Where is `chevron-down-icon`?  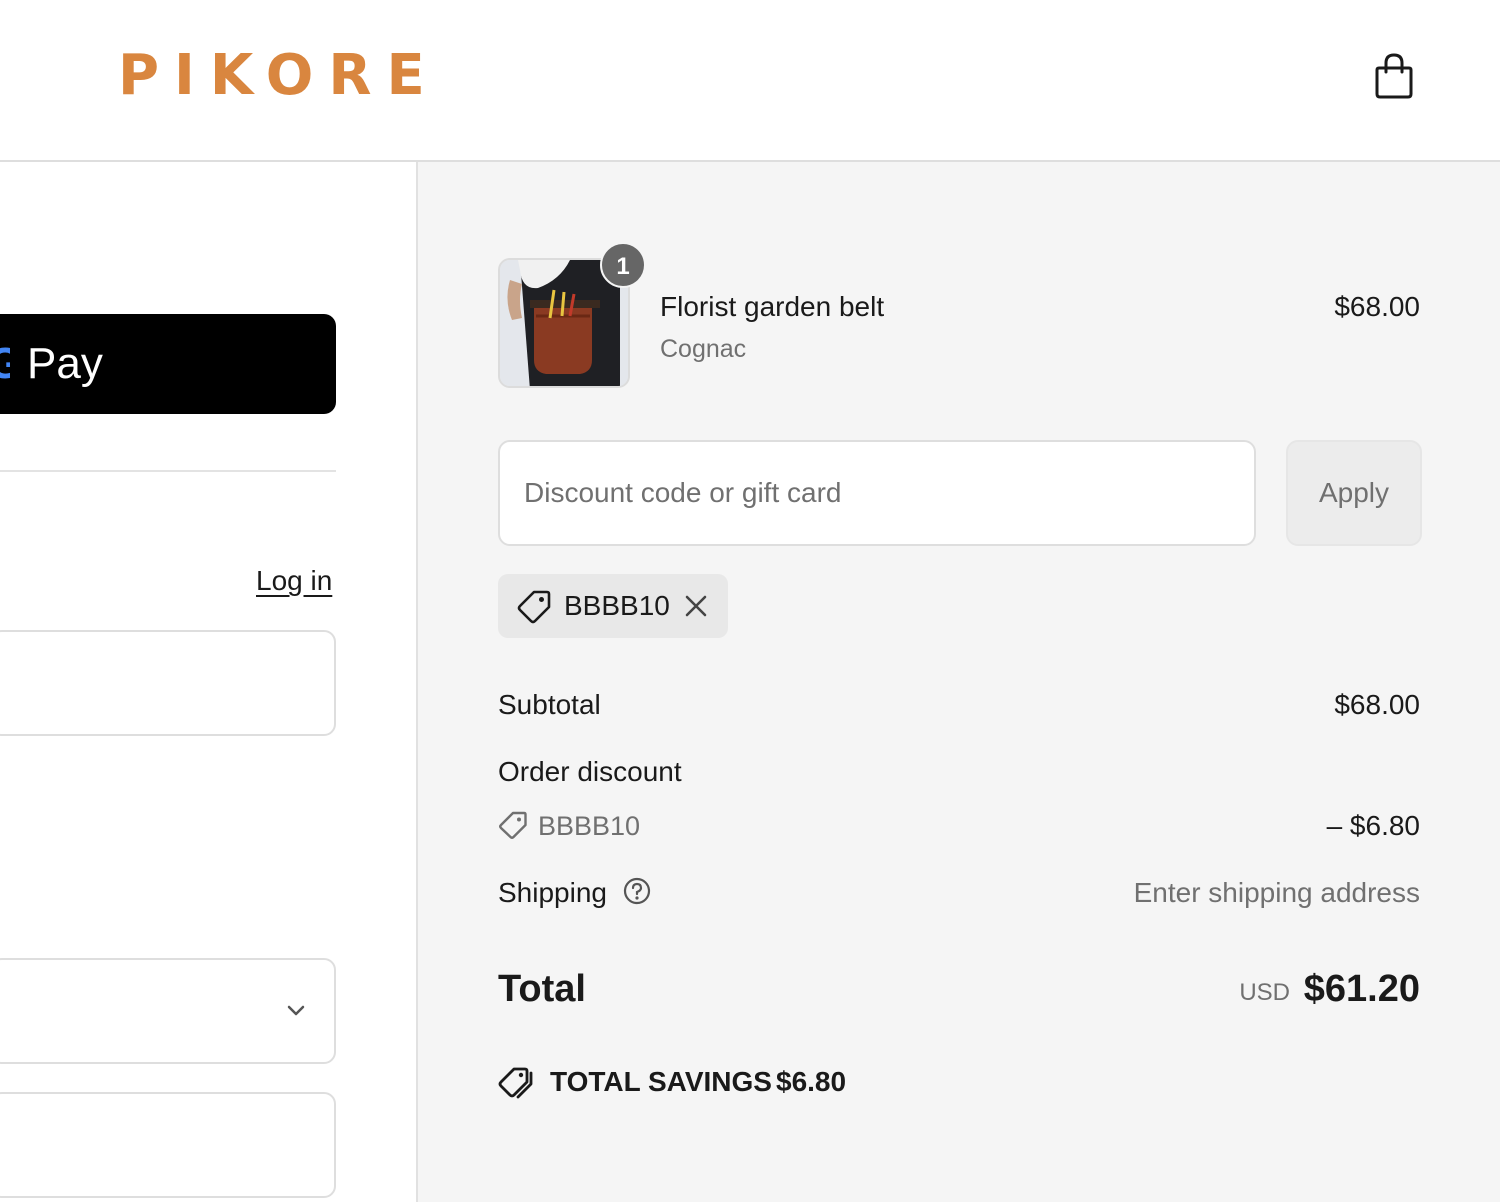
chevron-down-icon is located at coordinates (296, 1010).